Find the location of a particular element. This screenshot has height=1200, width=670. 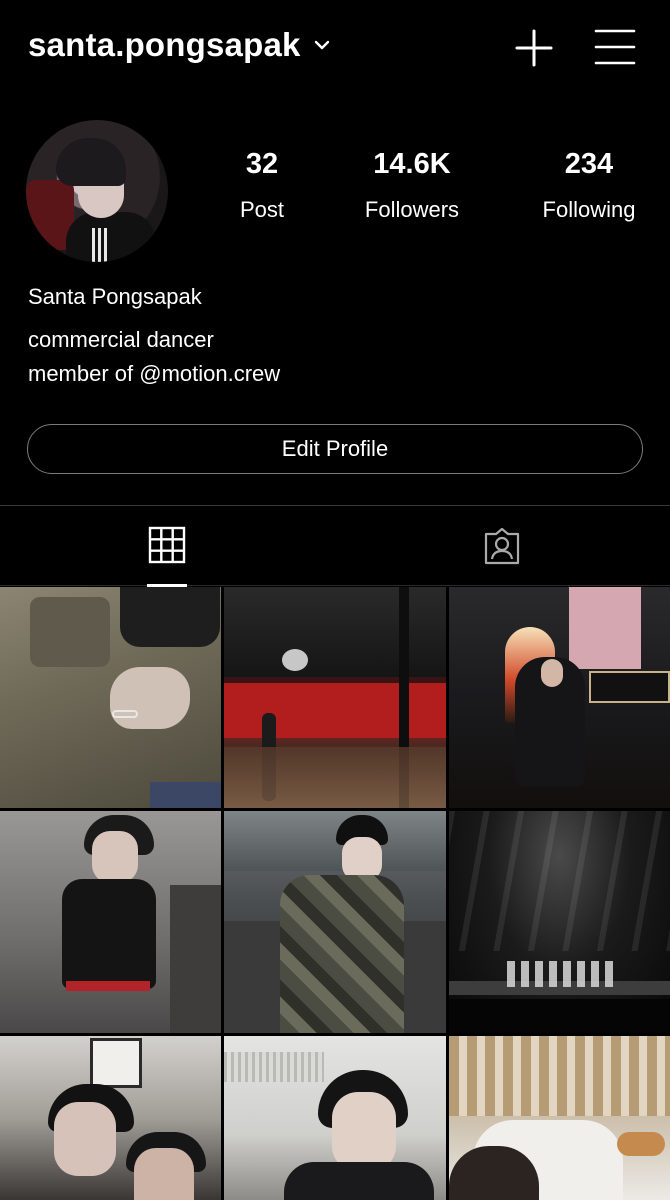

face-right-shape is located at coordinates (164, 1174).